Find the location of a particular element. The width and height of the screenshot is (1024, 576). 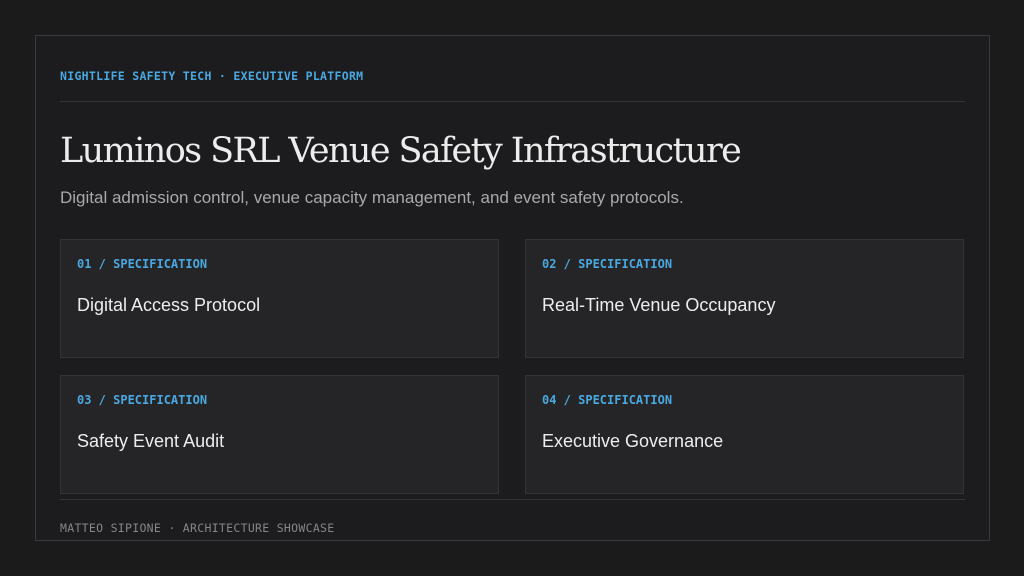

spec-card-label: 02 / SPECIFICATION is located at coordinates (607, 264).